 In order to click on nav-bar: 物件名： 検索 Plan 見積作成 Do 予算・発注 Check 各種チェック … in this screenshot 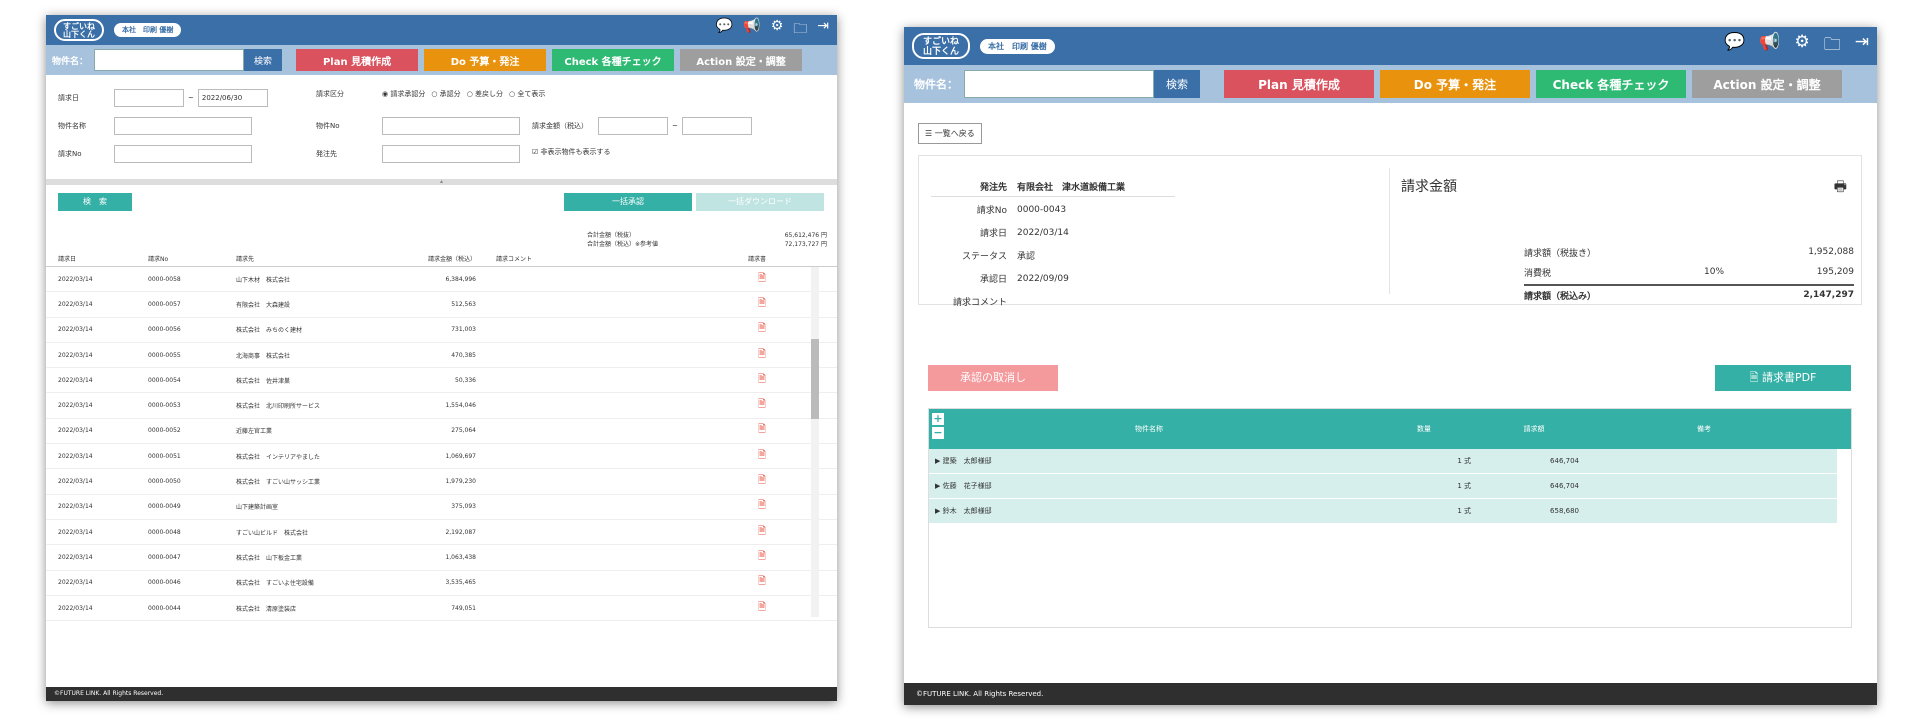, I will do `click(441, 60)`.